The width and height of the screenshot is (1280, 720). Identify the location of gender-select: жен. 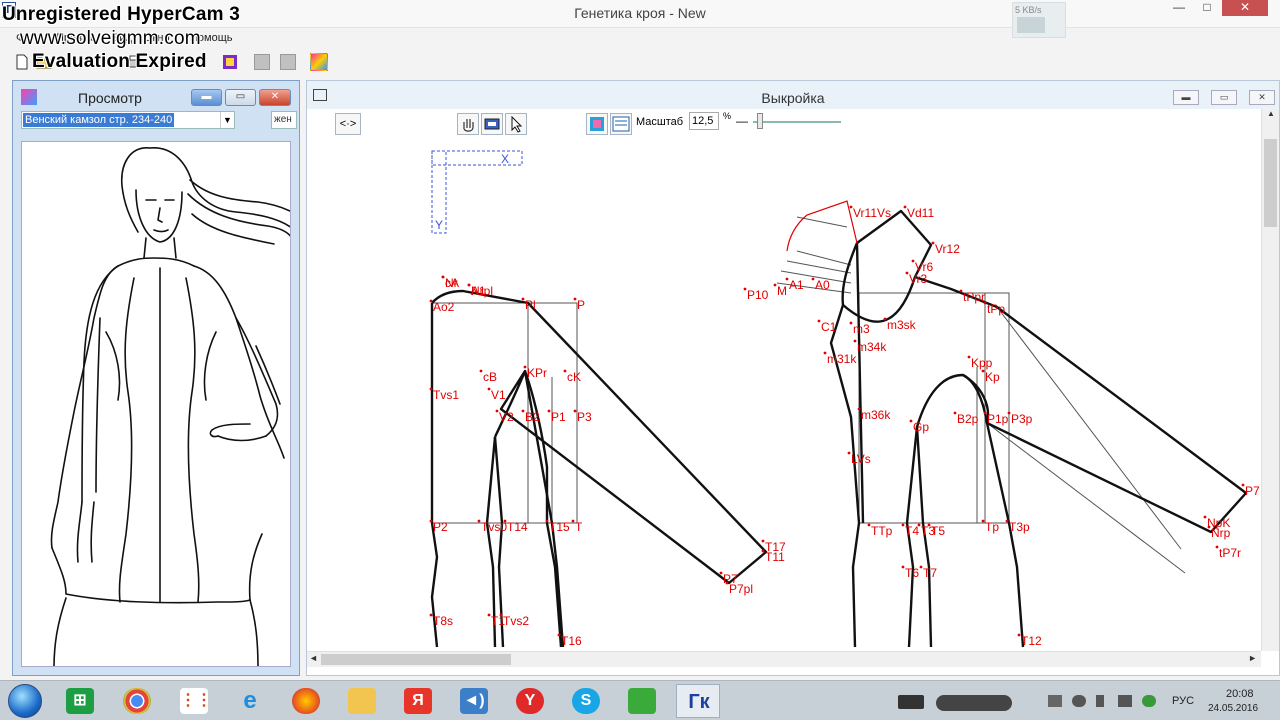
(284, 120).